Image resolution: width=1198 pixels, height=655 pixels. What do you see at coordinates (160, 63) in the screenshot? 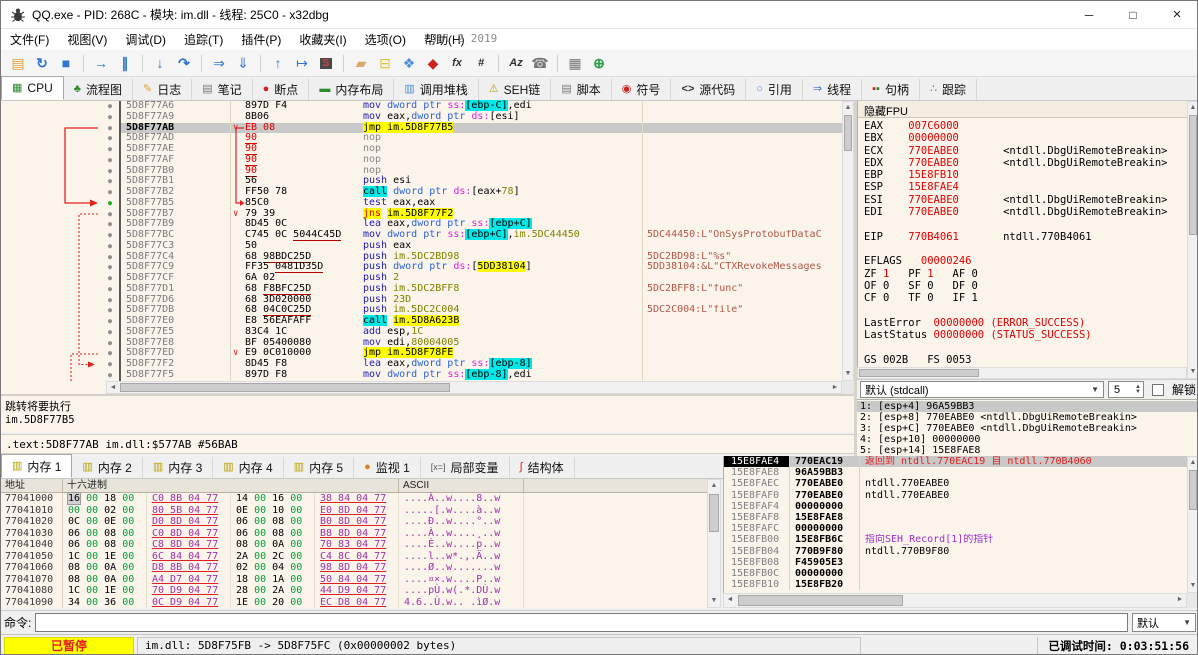
I see `step-into-icon: ↓` at bounding box center [160, 63].